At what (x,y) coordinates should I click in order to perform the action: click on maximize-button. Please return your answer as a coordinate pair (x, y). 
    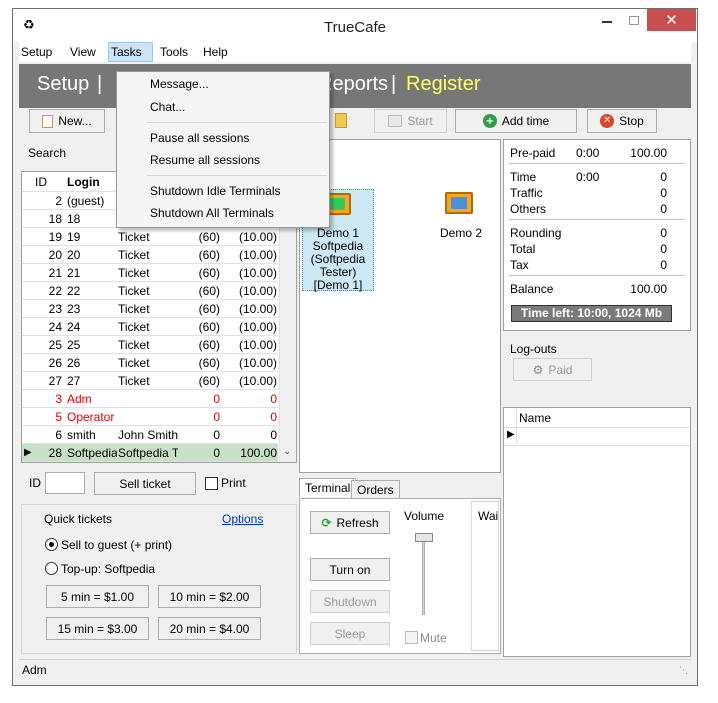
    Looking at the image, I should click on (634, 20).